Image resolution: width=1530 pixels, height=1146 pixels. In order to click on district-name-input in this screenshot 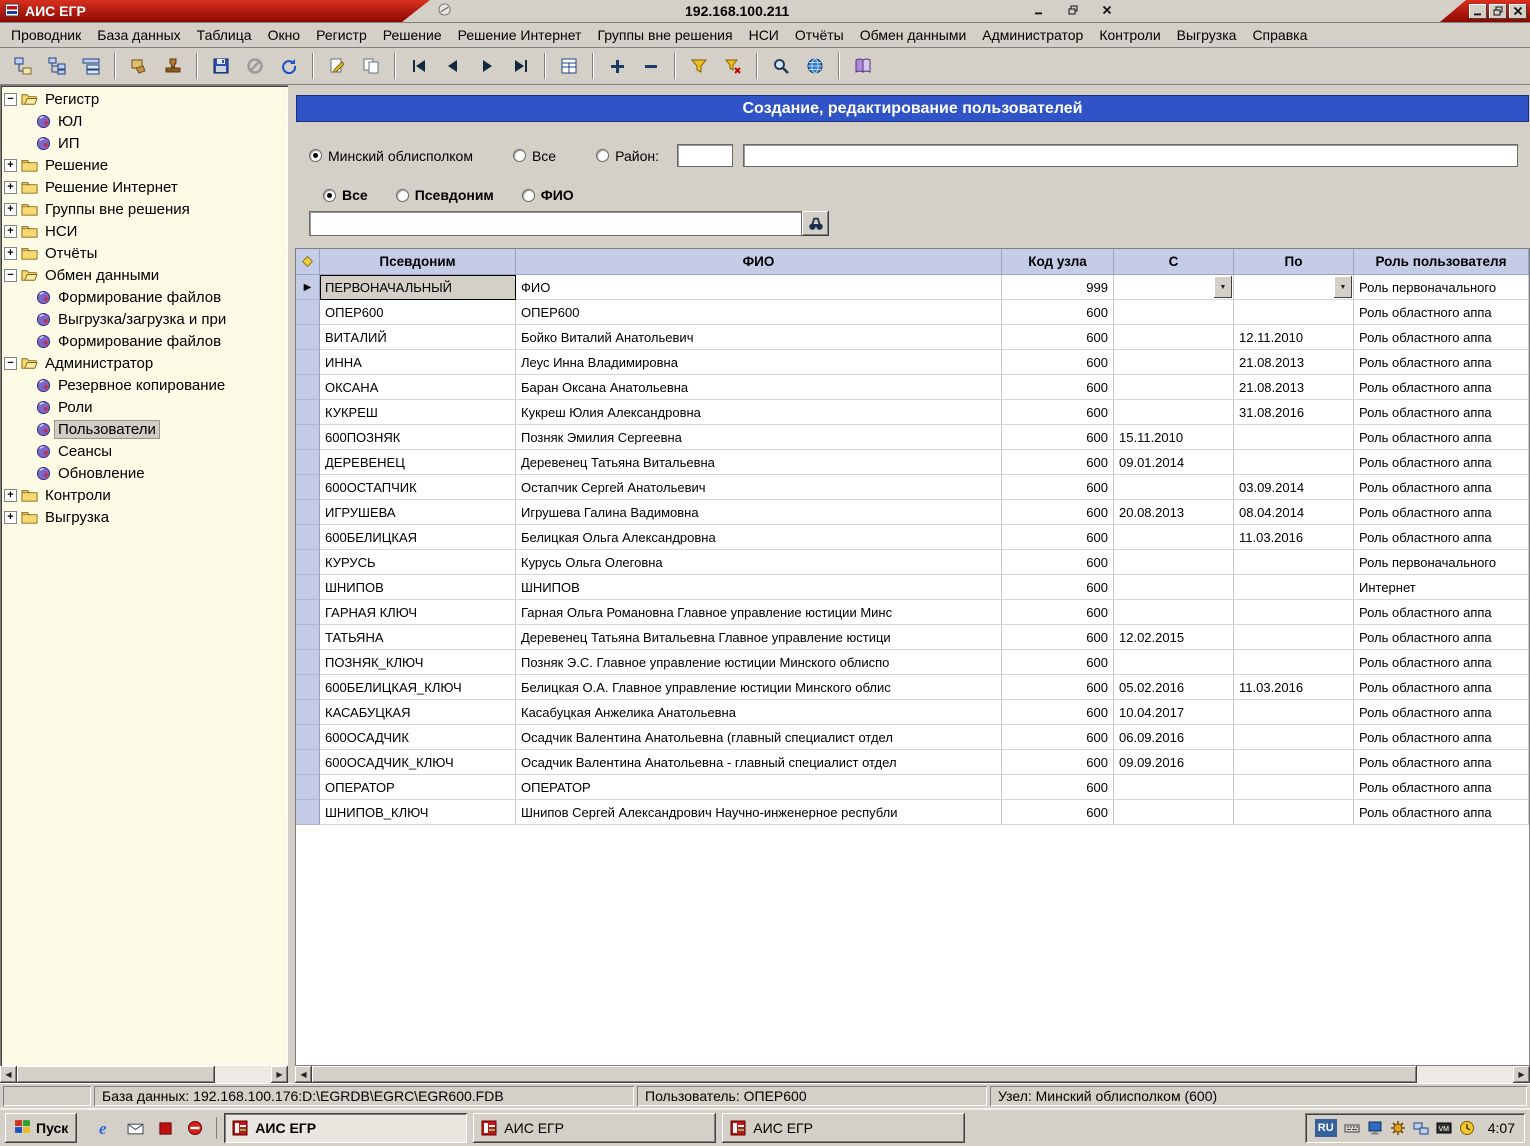, I will do `click(1130, 155)`.